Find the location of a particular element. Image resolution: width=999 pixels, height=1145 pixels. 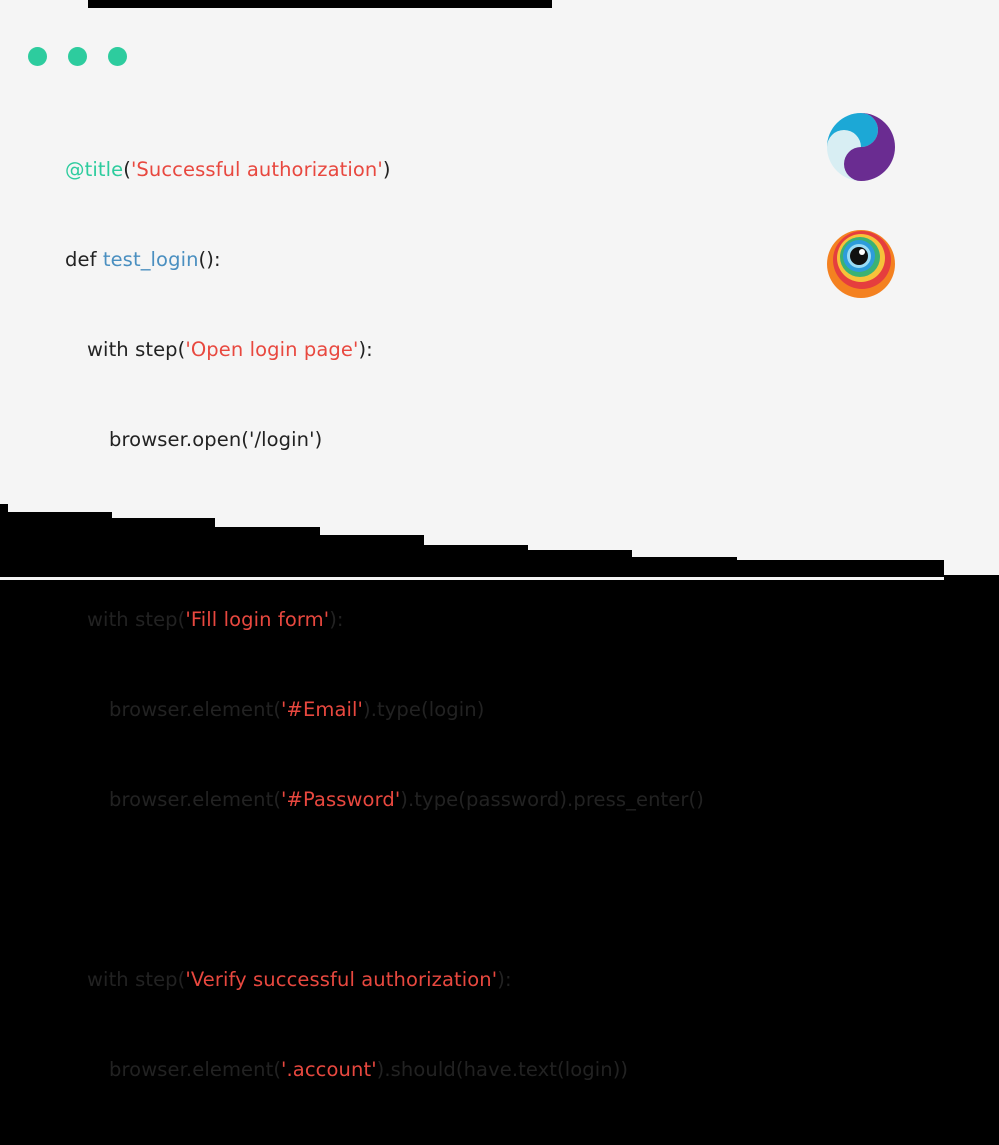

window-dot-maximize is located at coordinates (117, 56).